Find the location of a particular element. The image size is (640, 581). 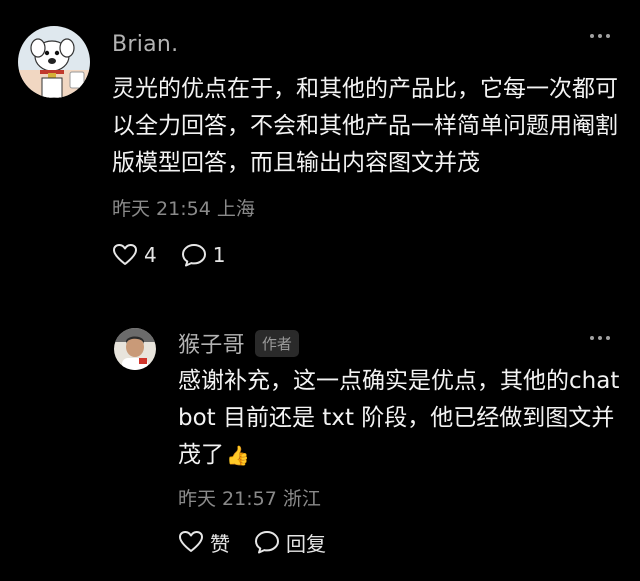

comment-actions: 4 1 is located at coordinates (370, 255).